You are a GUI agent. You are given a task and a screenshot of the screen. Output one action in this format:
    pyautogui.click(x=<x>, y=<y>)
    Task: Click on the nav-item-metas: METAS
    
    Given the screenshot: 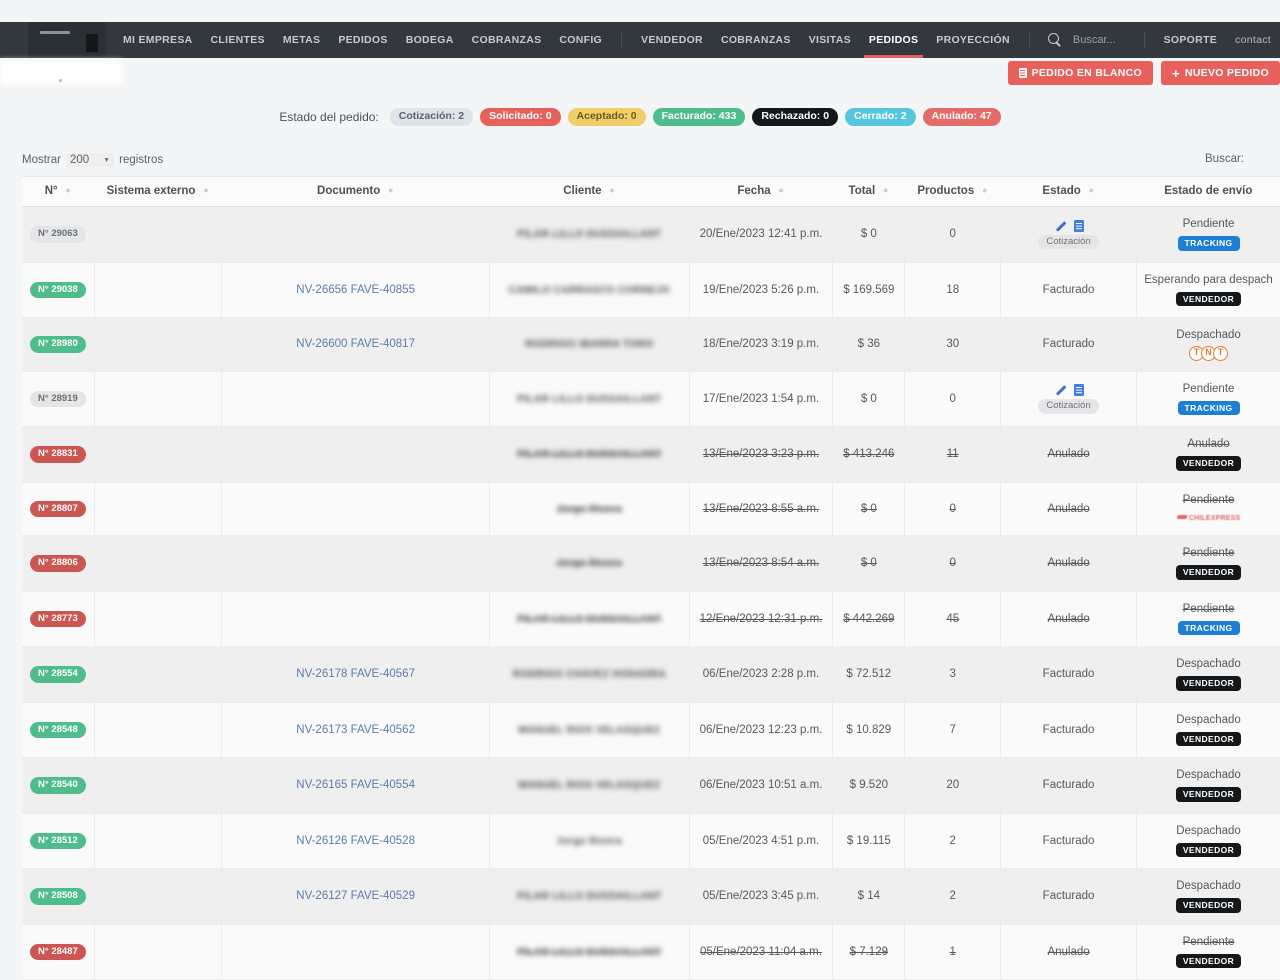 What is the action you would take?
    pyautogui.click(x=301, y=40)
    